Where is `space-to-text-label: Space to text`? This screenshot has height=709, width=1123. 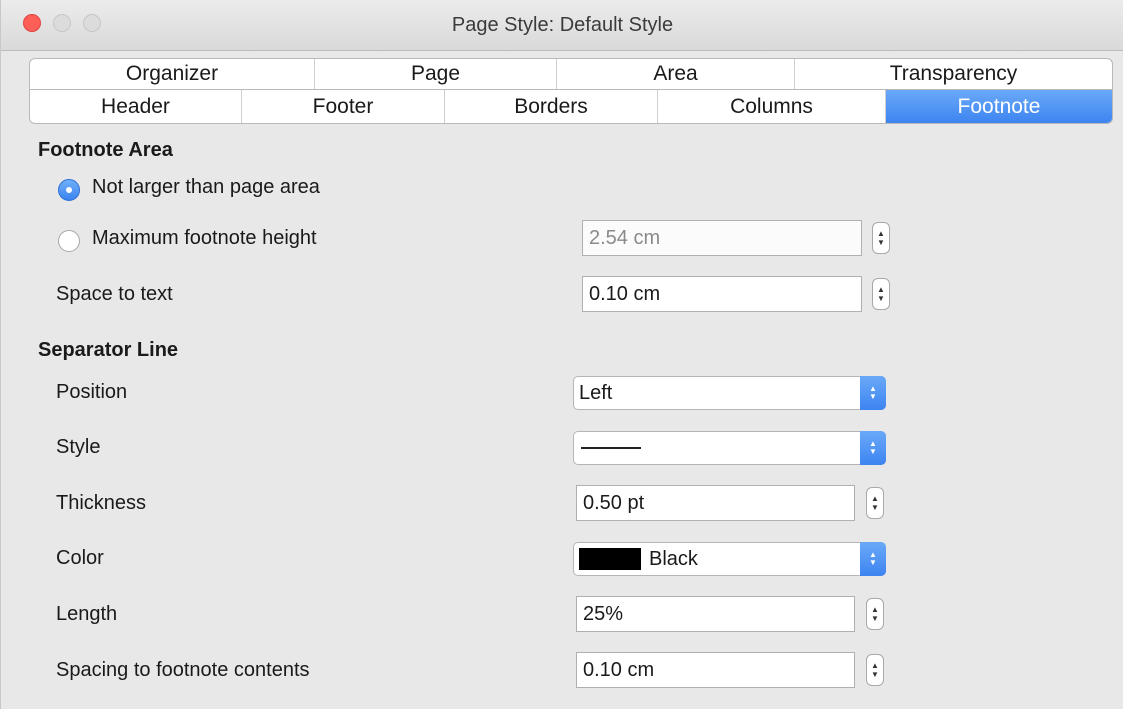 space-to-text-label: Space to text is located at coordinates (114, 294).